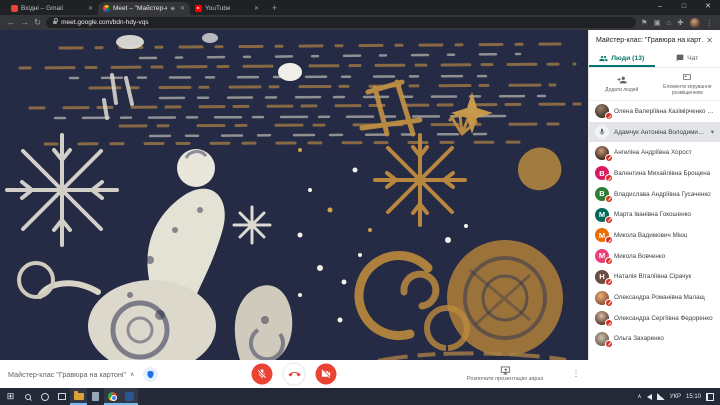 This screenshot has width=720, height=405. I want to click on chrome-button, so click(112, 396).